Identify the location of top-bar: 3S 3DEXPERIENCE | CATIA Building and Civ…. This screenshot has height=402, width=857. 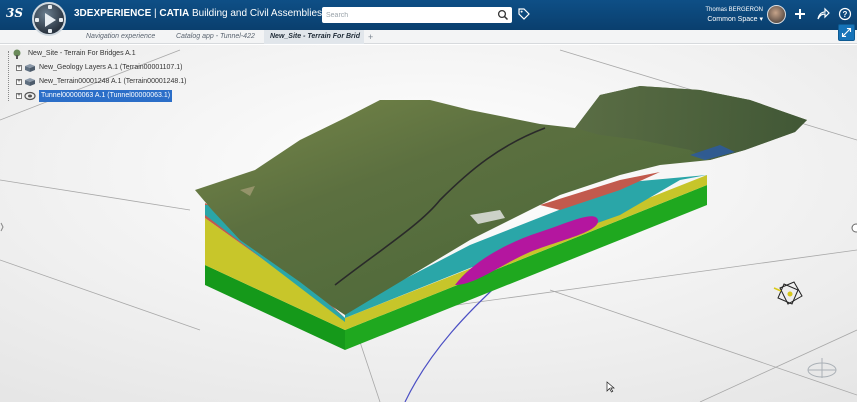
(428, 15).